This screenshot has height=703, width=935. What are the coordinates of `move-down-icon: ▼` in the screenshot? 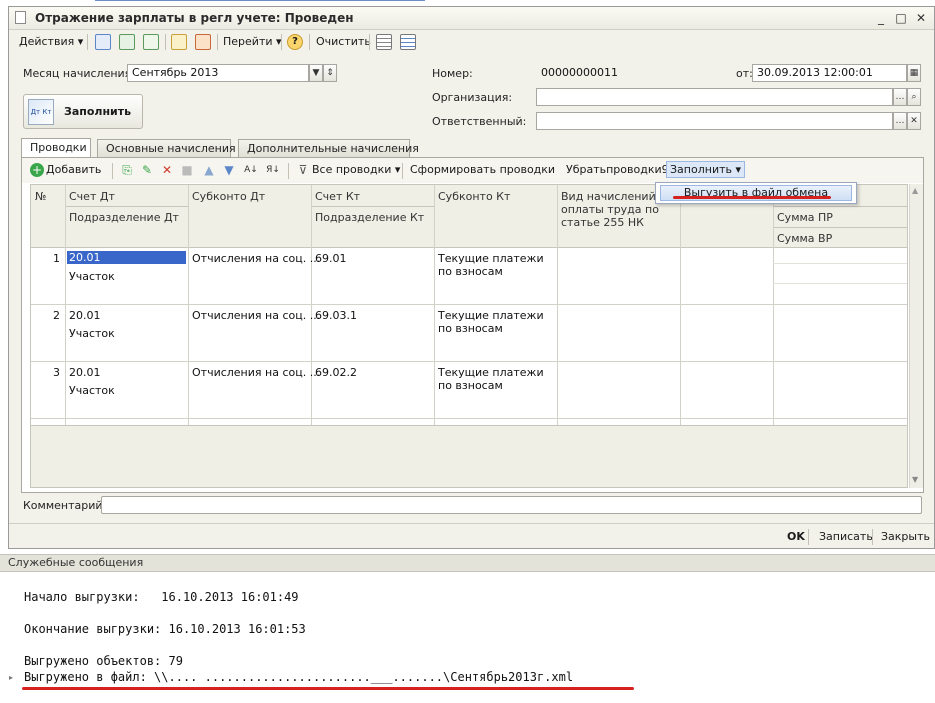 It's located at (229, 170).